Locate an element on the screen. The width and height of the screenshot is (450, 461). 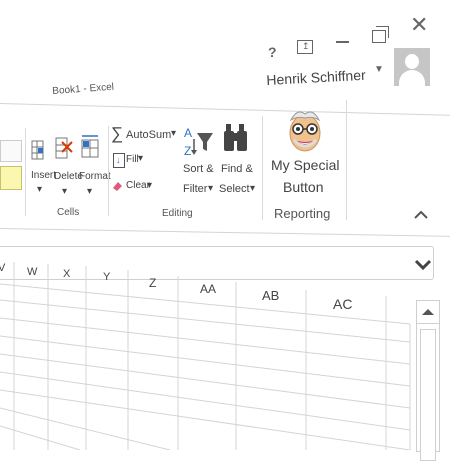
my-special-button: Button is located at coordinates (303, 187).